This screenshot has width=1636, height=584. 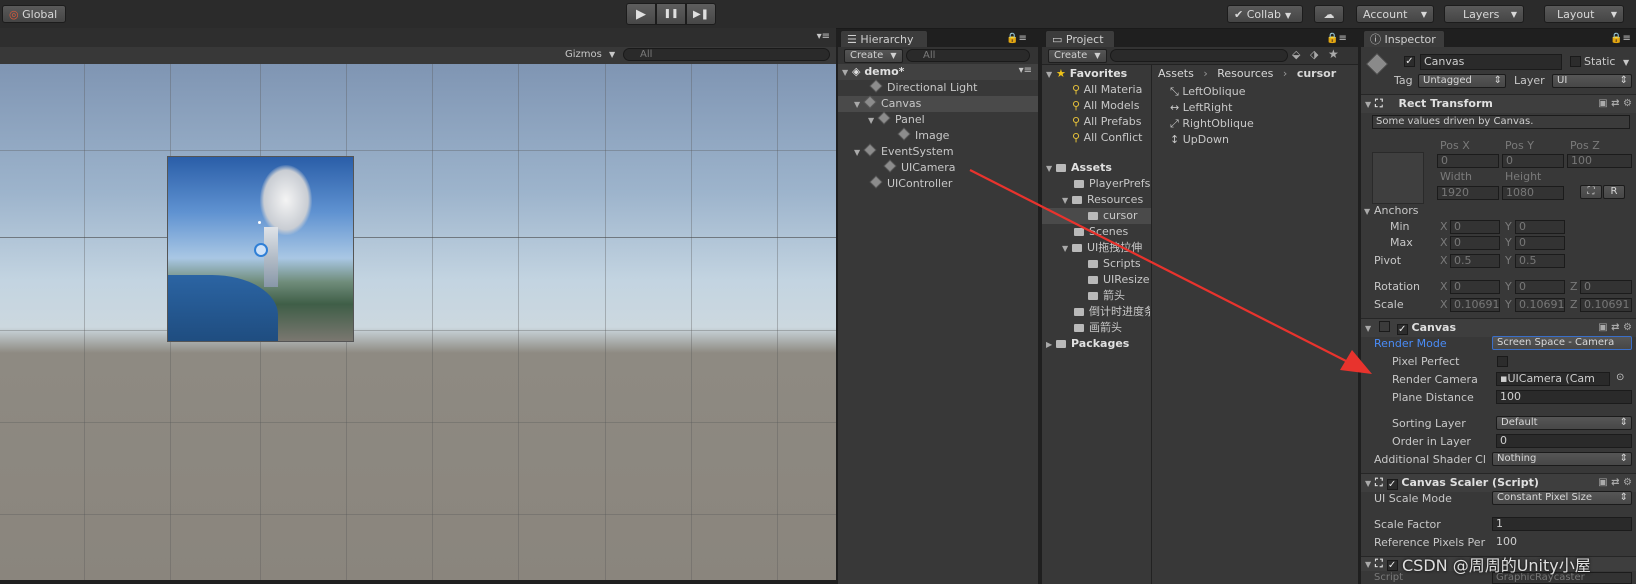 What do you see at coordinates (1606, 287) in the screenshot?
I see `rotation-z-field: 0` at bounding box center [1606, 287].